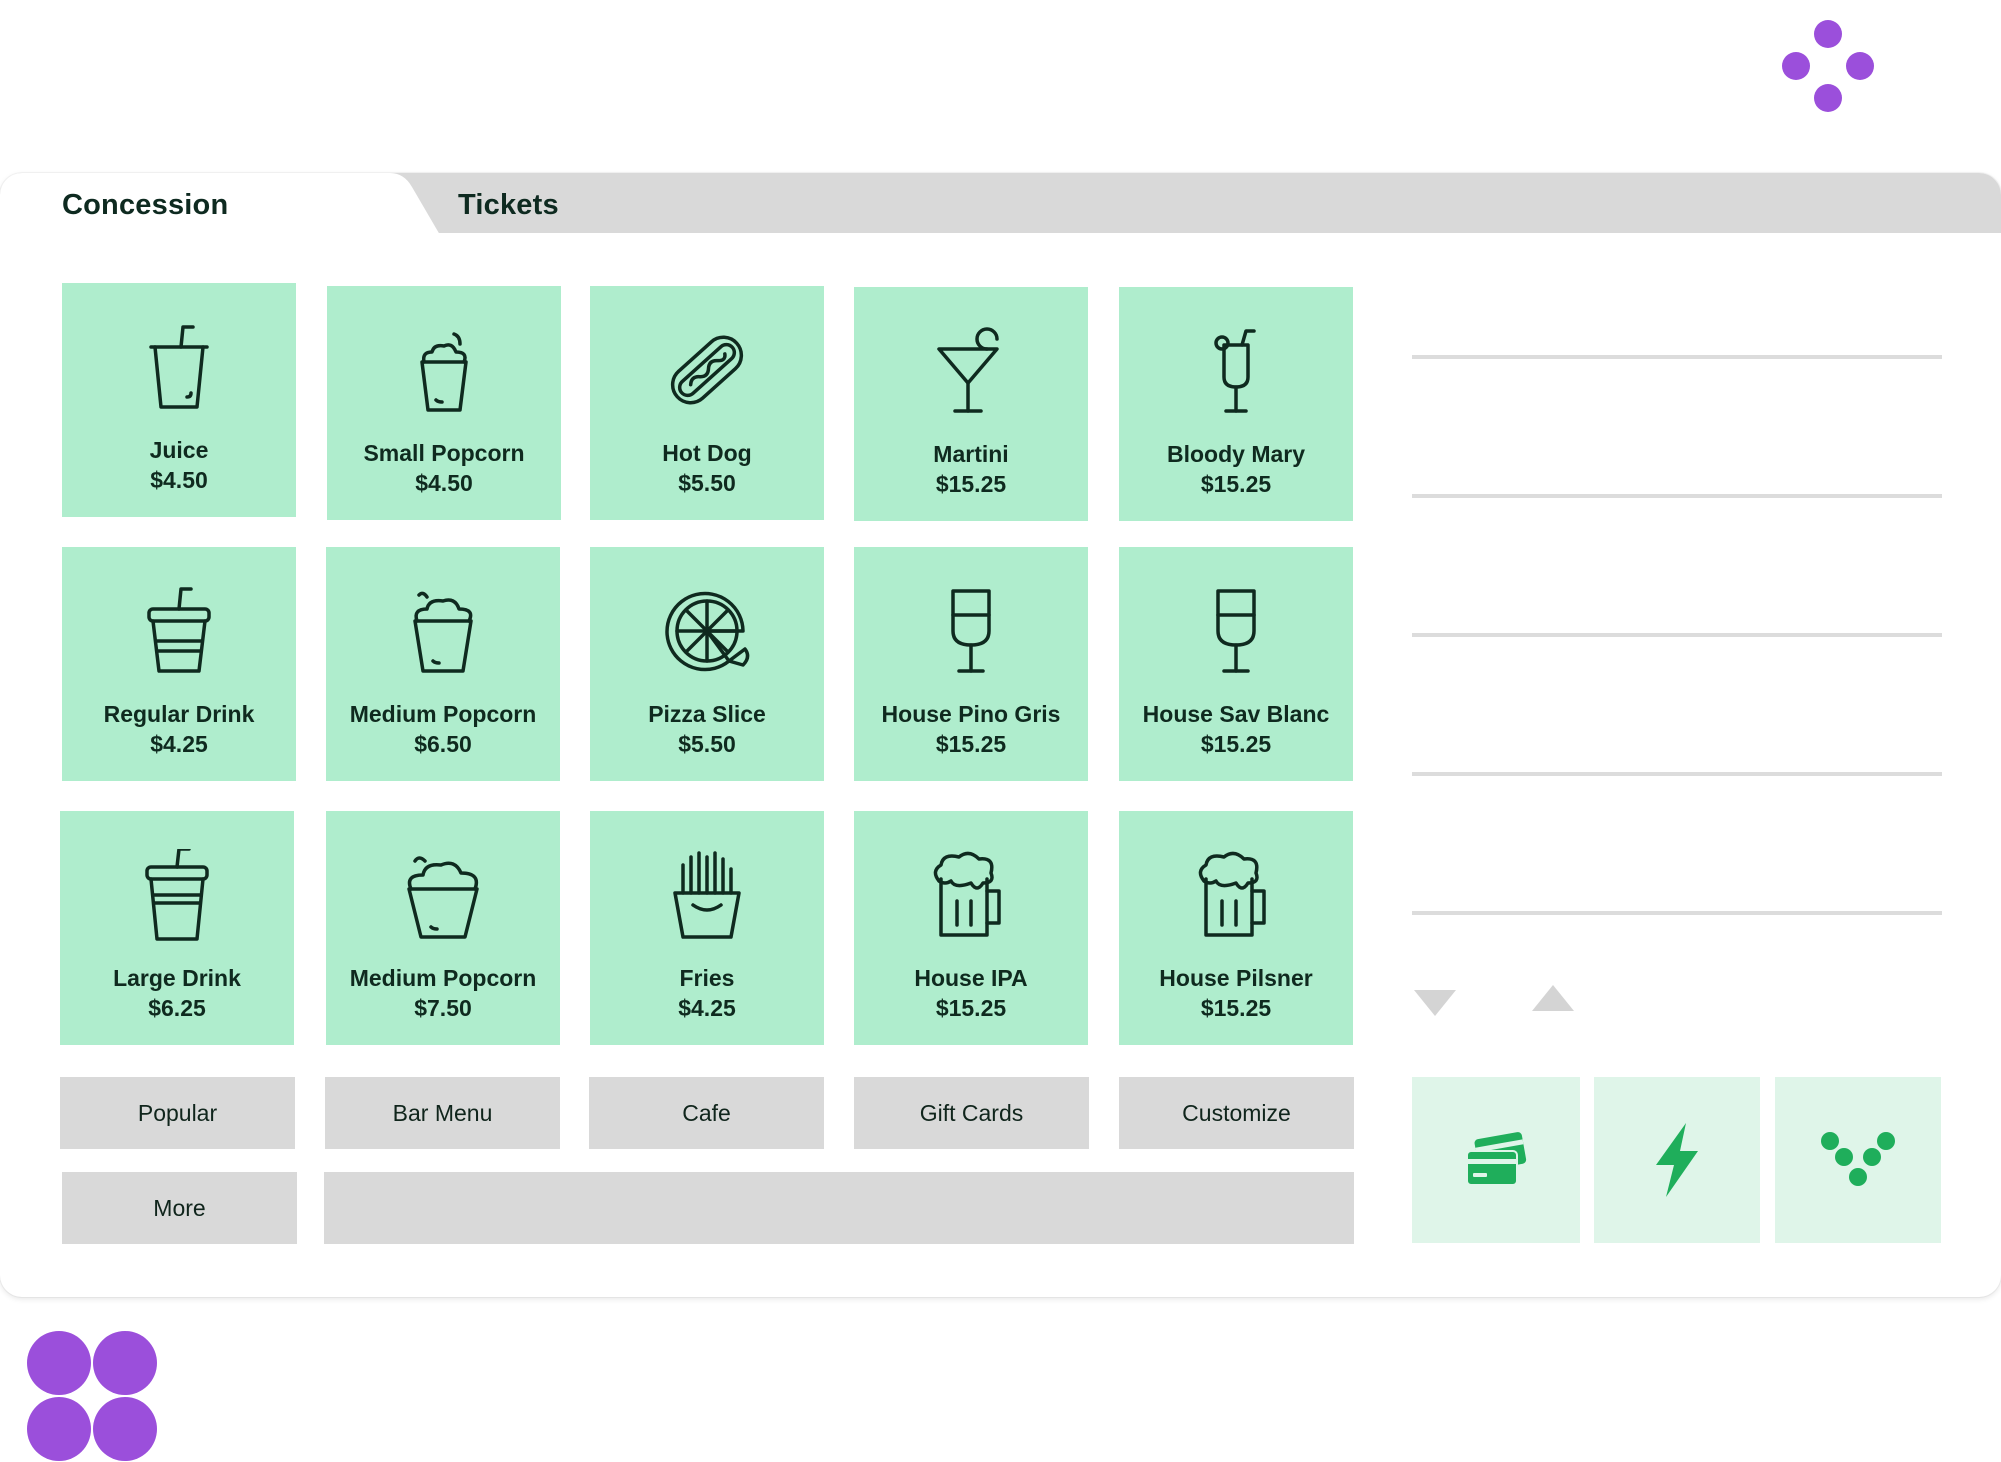 This screenshot has width=2001, height=1462. Describe the element at coordinates (179, 1208) in the screenshot. I see `category-more-button: More` at that location.